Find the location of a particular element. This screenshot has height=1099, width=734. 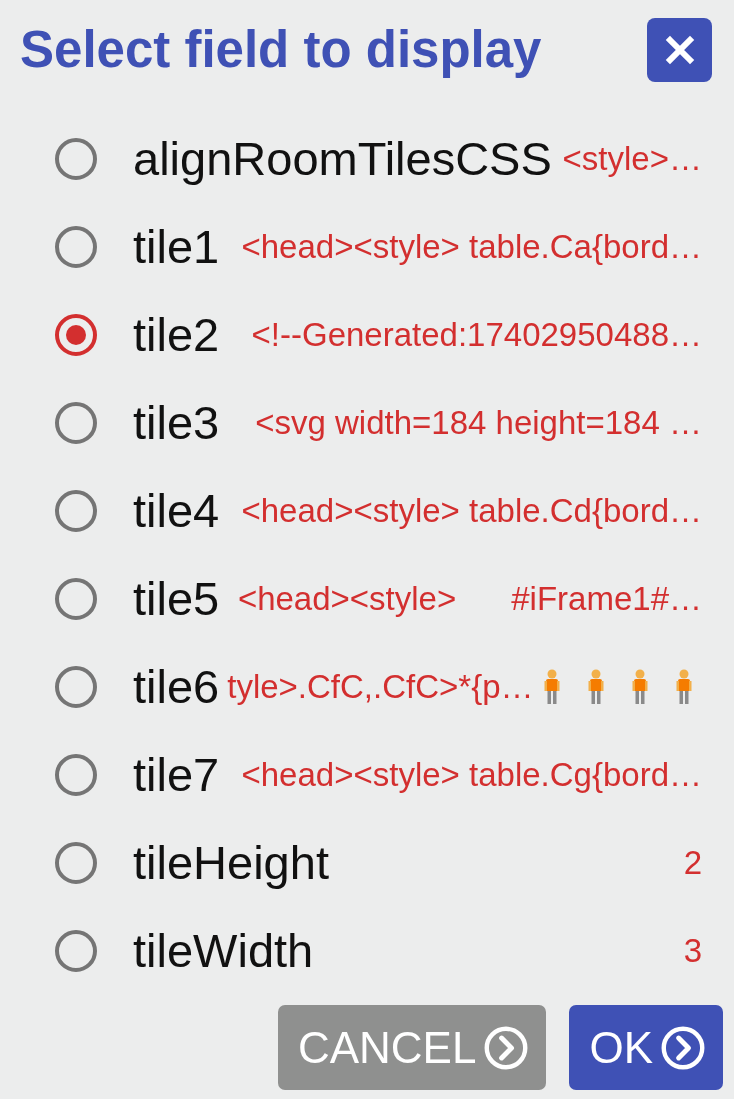

field-name: tile2 is located at coordinates (176, 334).